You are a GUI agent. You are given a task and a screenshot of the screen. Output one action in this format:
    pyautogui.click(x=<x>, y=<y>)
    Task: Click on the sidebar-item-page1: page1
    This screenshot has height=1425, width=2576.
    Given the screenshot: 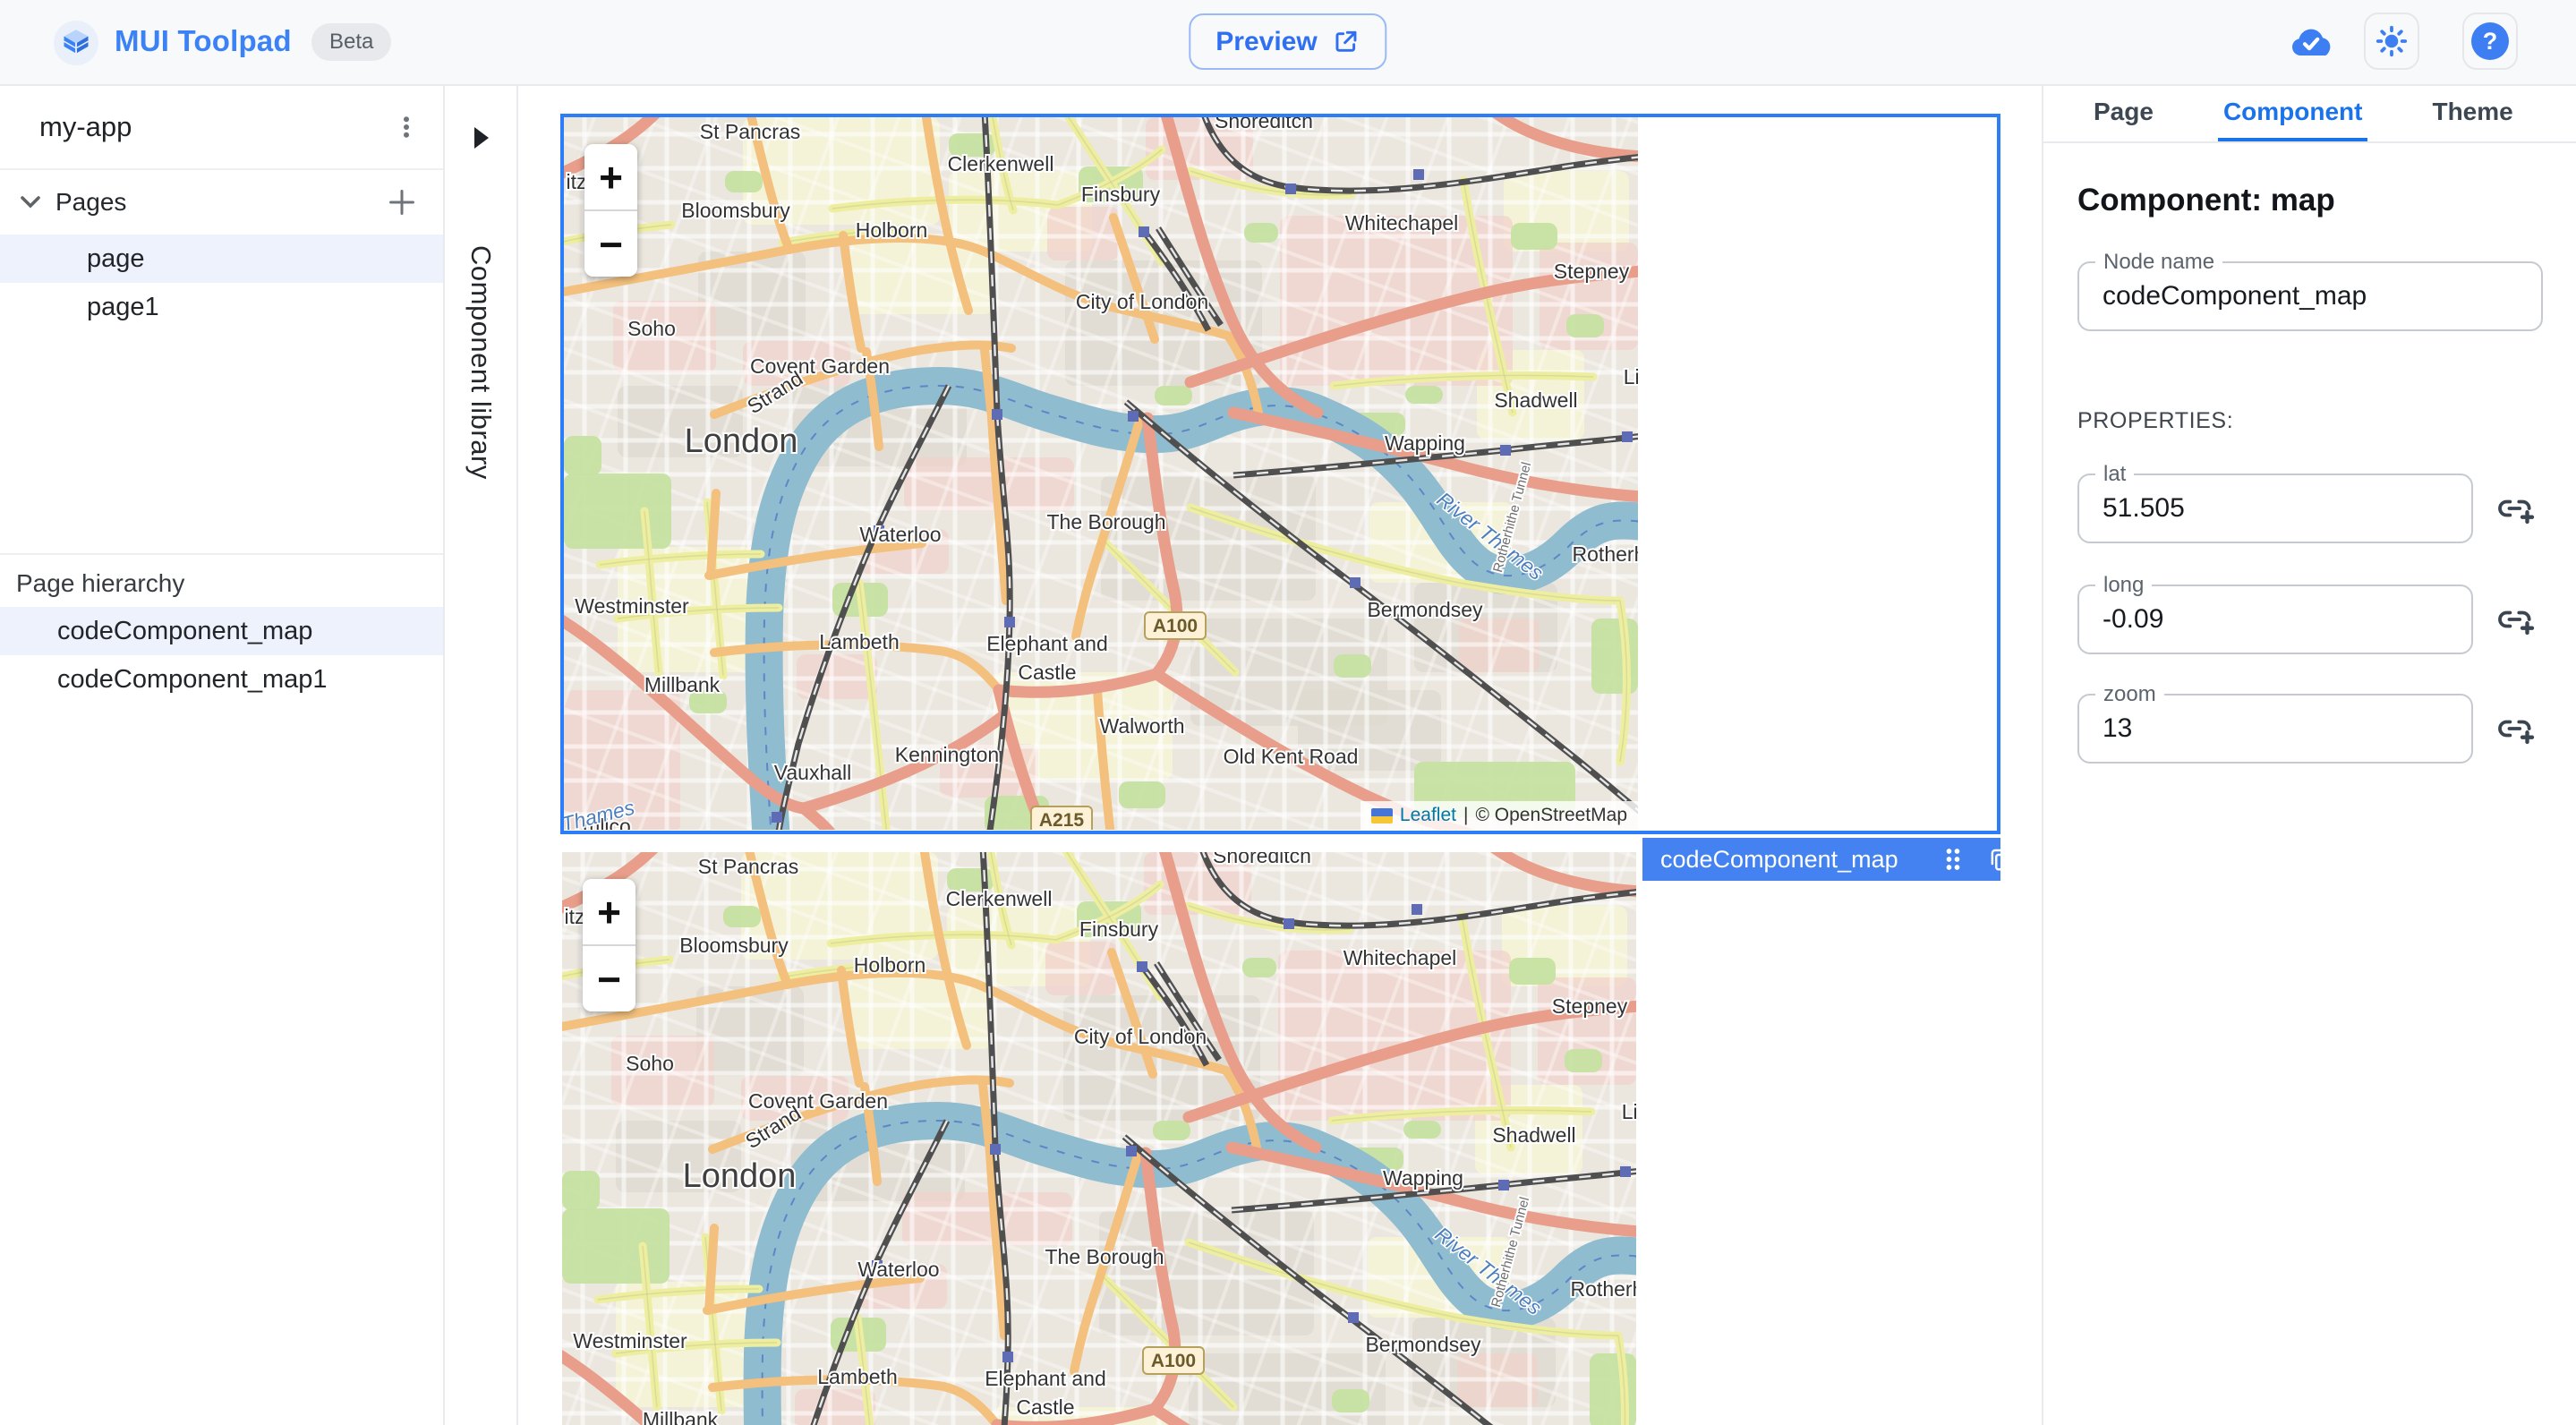 What is the action you would take?
    pyautogui.click(x=221, y=307)
    